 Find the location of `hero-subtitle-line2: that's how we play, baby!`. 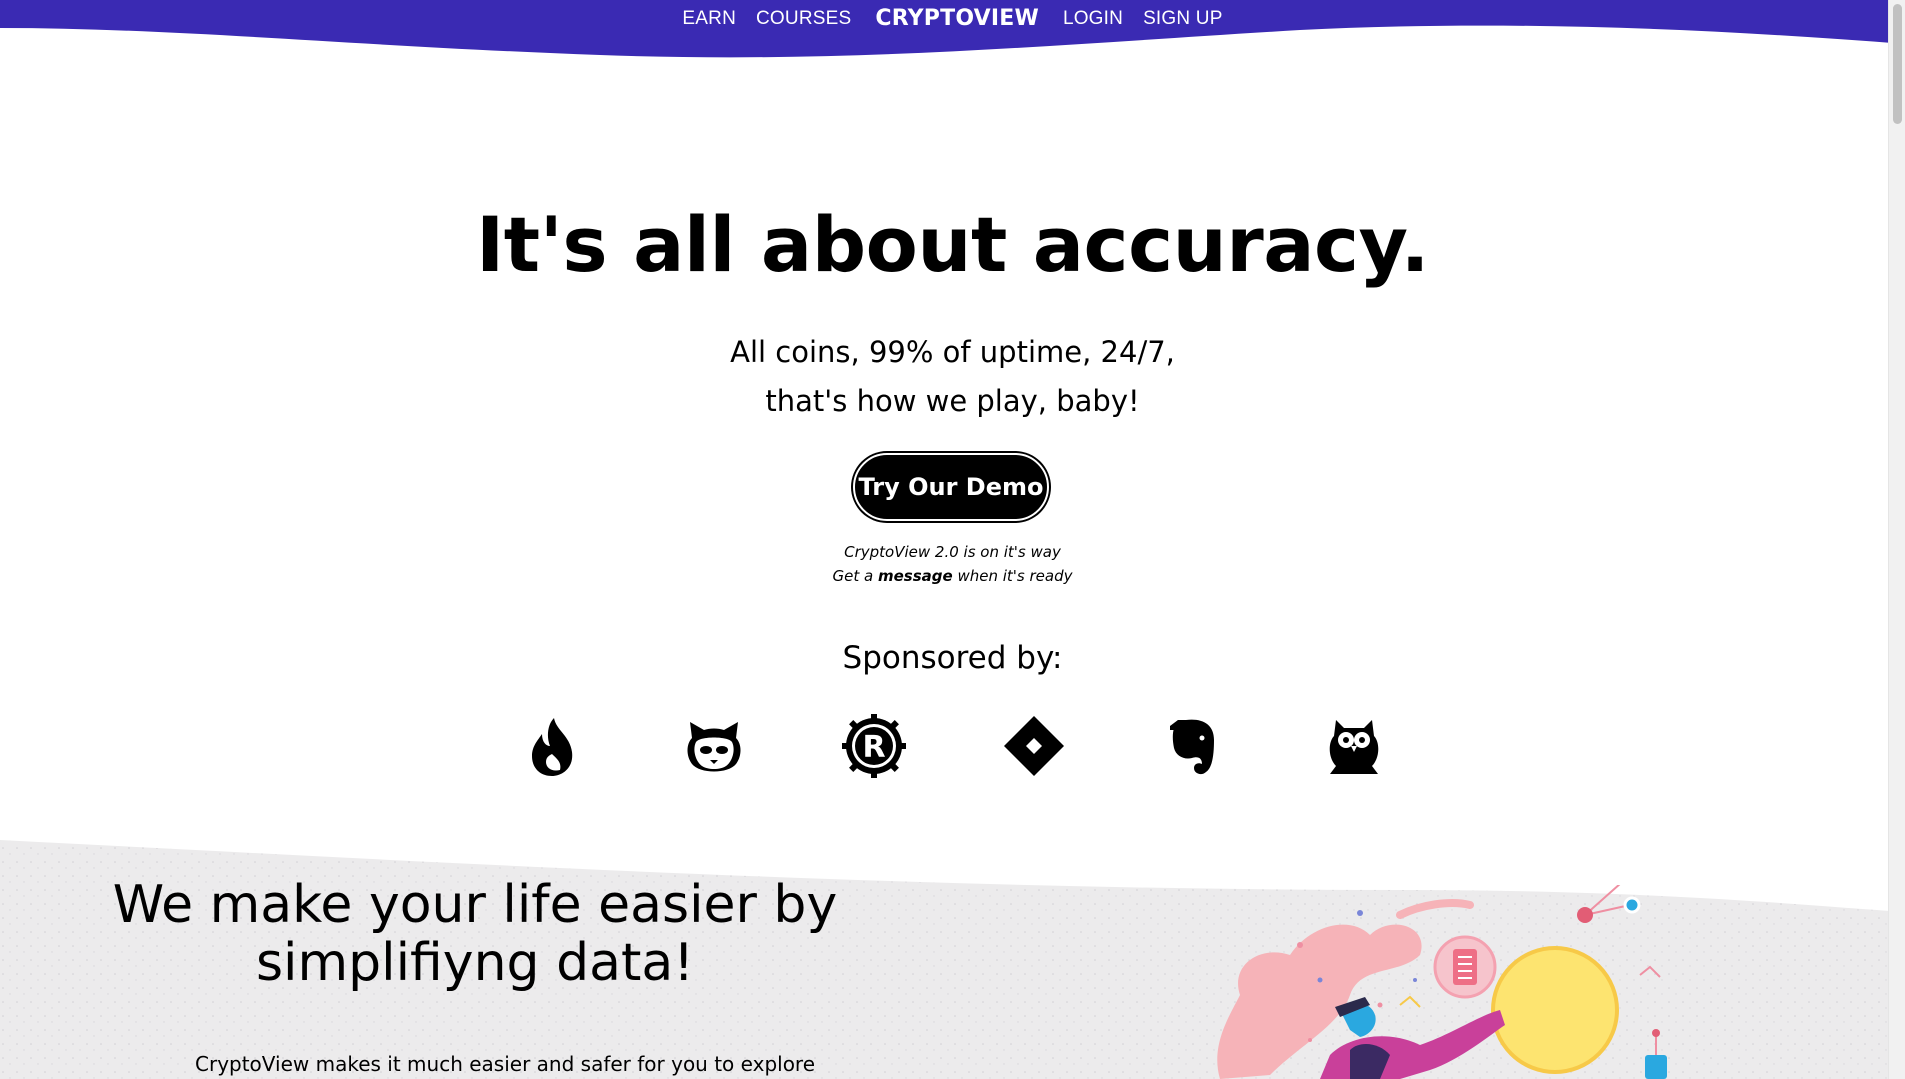

hero-subtitle-line2: that's how we play, baby! is located at coordinates (952, 401).